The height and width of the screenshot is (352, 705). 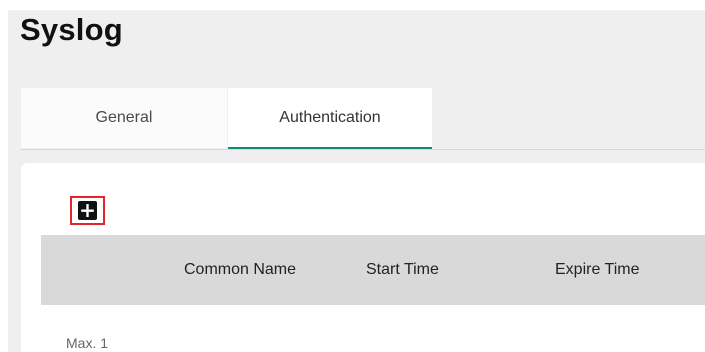 What do you see at coordinates (597, 269) in the screenshot?
I see `column-header-expire-time: Expire Time` at bounding box center [597, 269].